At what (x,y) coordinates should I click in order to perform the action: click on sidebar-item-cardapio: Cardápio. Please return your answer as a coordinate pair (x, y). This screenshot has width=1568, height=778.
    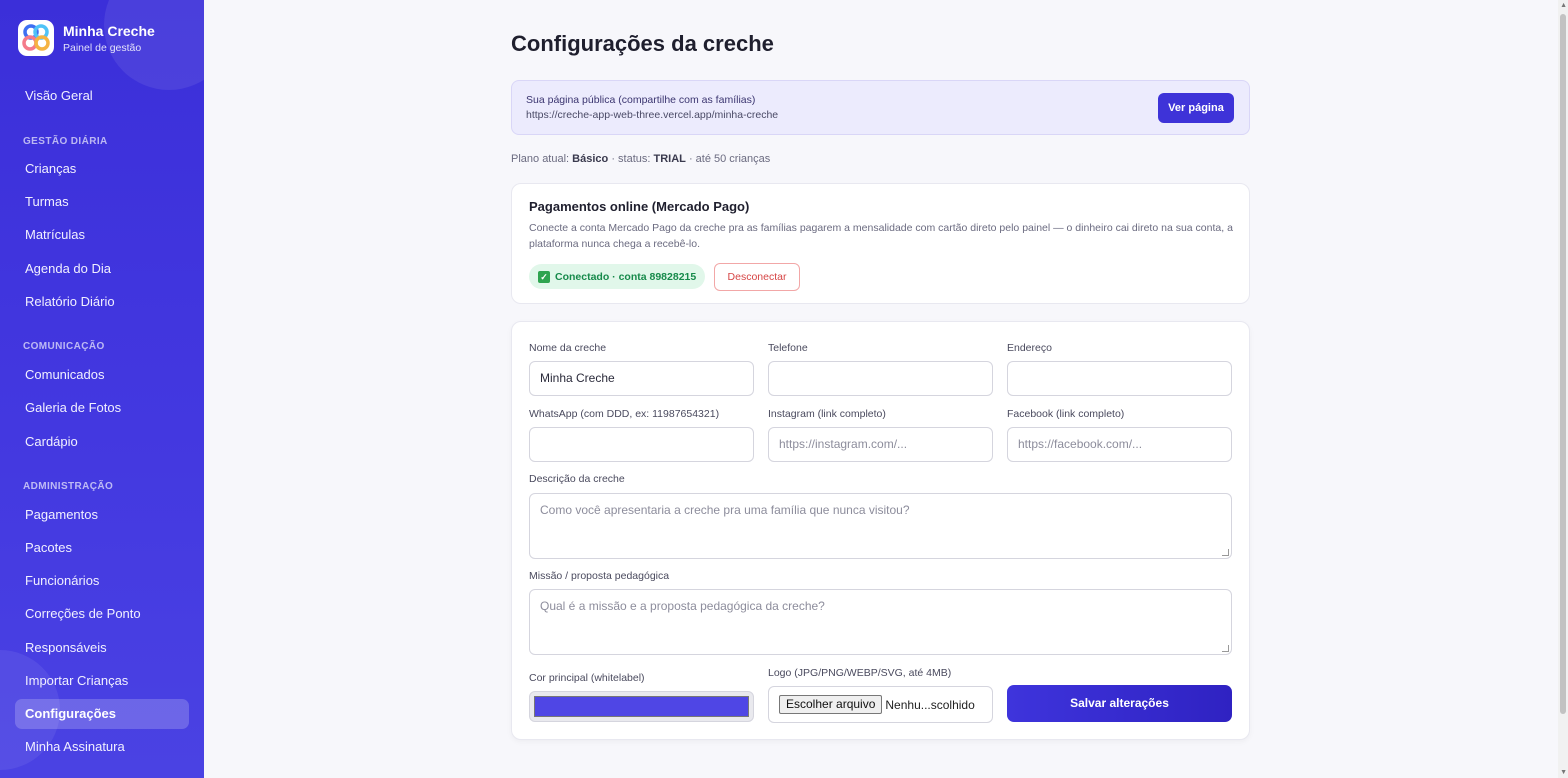
    Looking at the image, I should click on (102, 442).